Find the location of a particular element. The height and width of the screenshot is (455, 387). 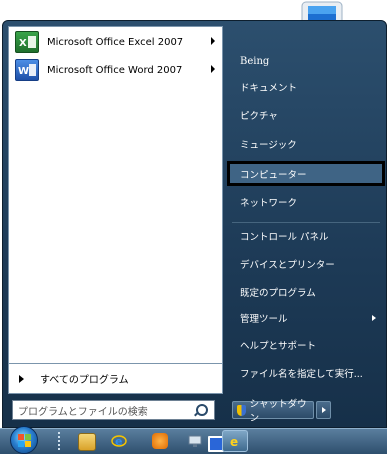

shutdown-label: シャットダウン is located at coordinates (278, 411).